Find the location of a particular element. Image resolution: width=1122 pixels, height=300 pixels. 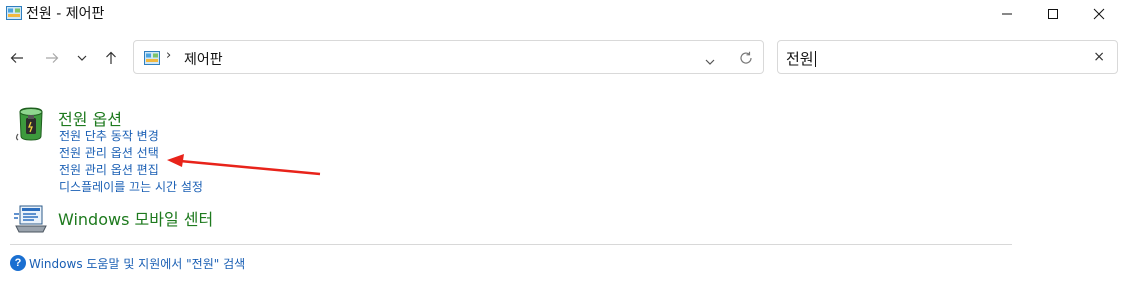

mobility-center-title: Windows 모바일 센터 is located at coordinates (135, 218).